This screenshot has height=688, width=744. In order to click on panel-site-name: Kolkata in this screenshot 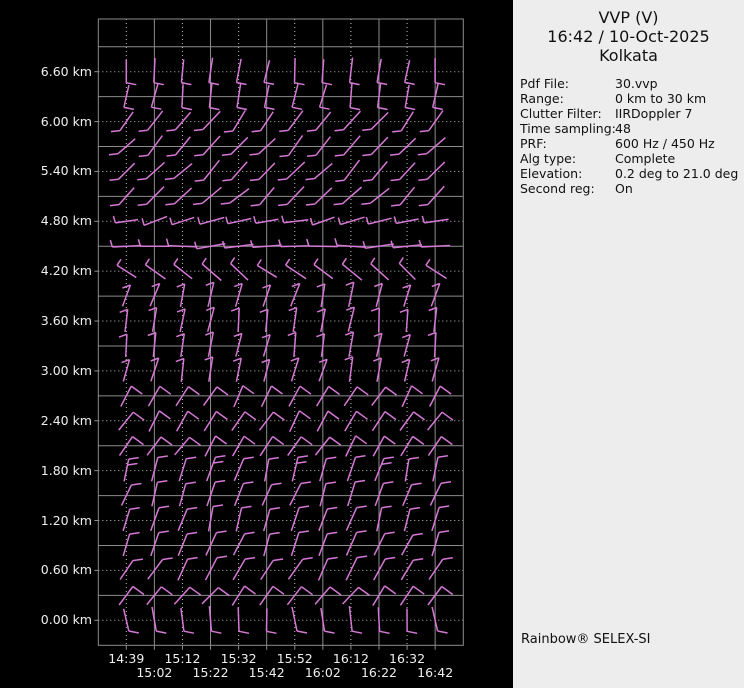, I will do `click(628, 55)`.